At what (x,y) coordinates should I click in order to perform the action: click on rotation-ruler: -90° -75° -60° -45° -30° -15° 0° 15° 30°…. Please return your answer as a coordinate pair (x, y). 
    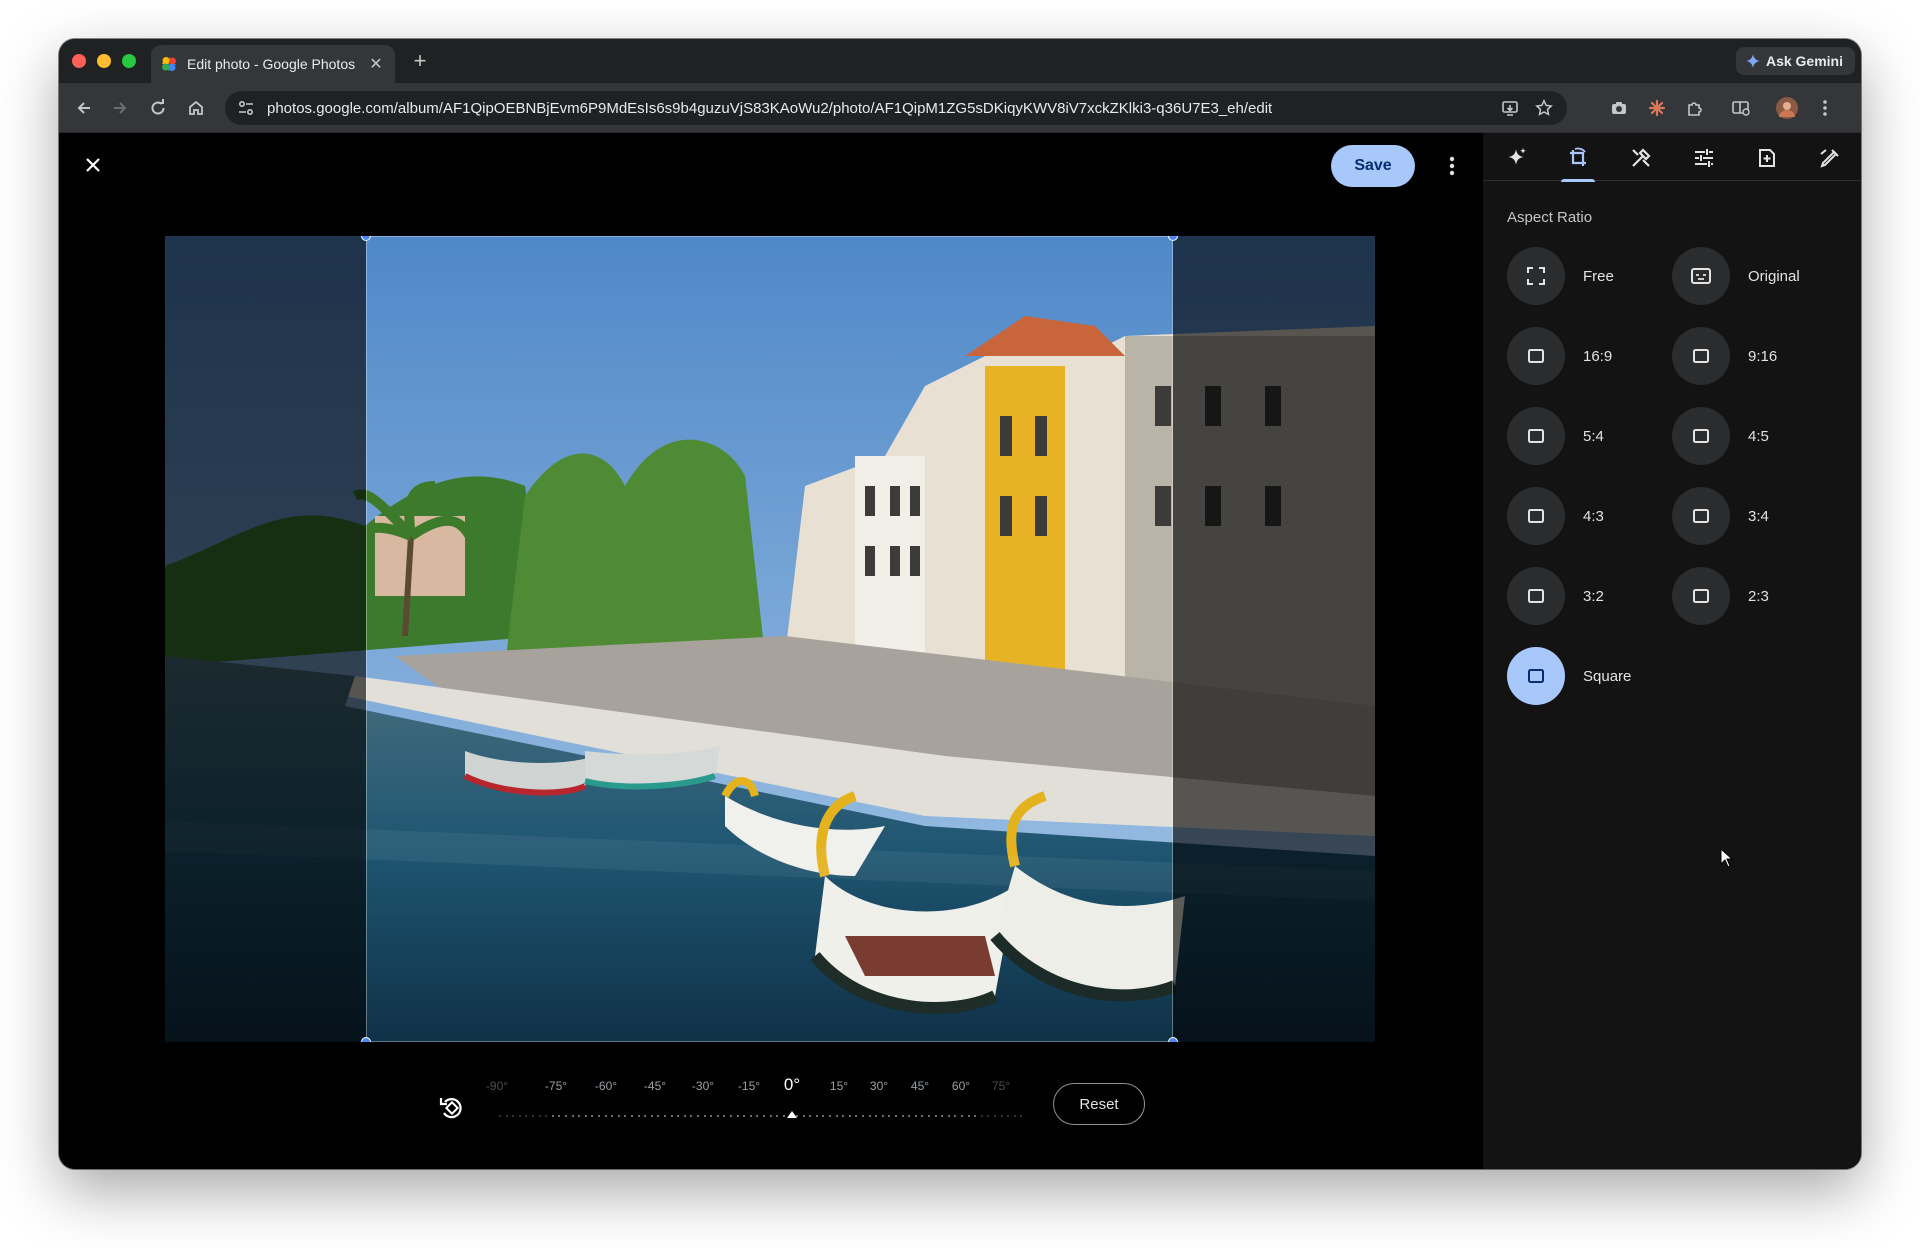
    Looking at the image, I should click on (782, 1103).